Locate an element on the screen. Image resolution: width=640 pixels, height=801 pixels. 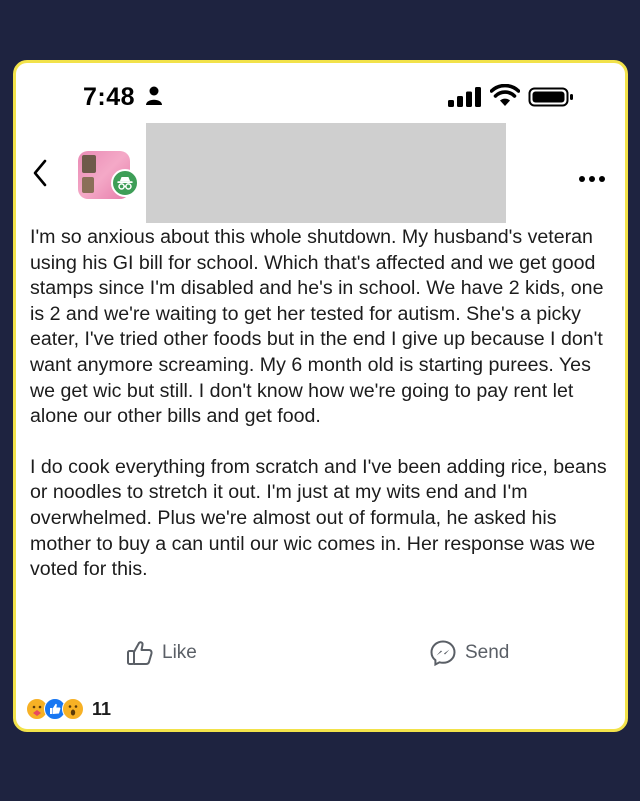
anonymous-incognito-icon is located at coordinates (125, 183).